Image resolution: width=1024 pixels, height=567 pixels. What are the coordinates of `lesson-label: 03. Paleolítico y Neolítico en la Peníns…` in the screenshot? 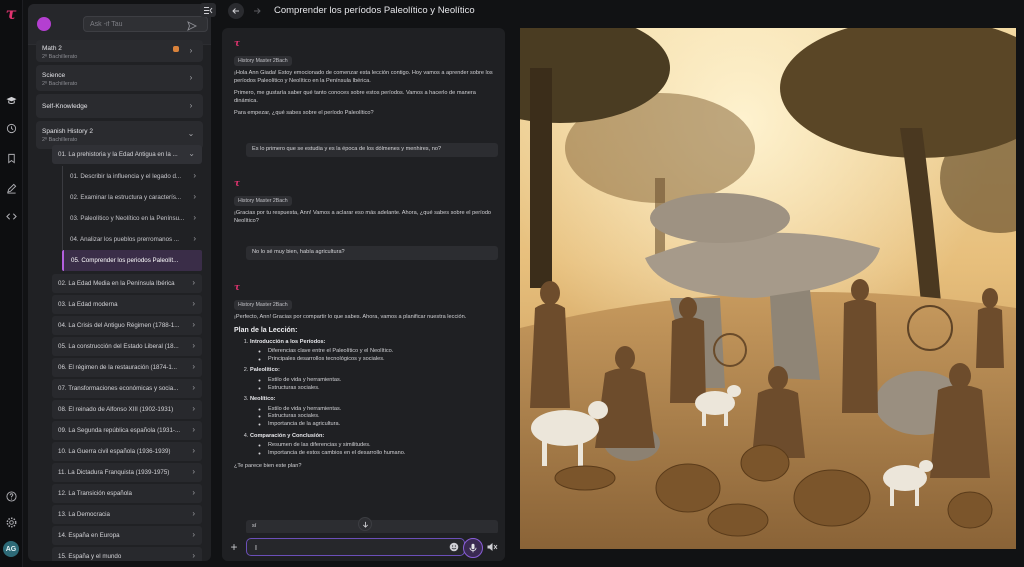 It's located at (127, 218).